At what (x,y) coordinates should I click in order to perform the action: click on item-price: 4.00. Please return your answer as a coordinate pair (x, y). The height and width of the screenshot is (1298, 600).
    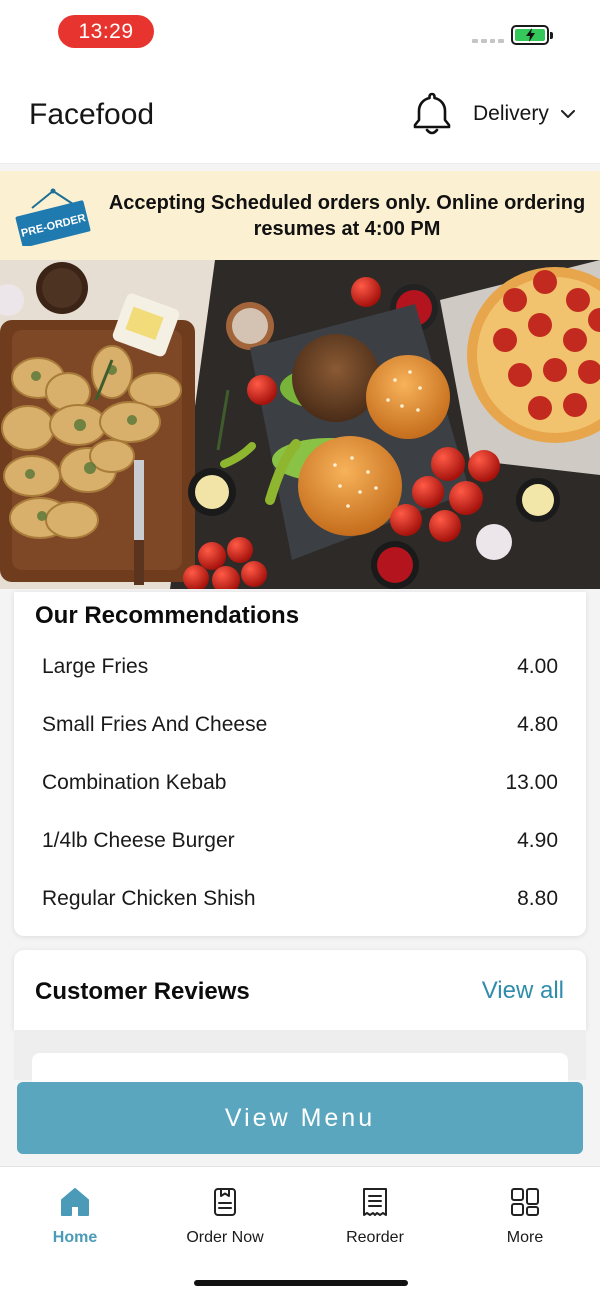
    Looking at the image, I should click on (537, 666).